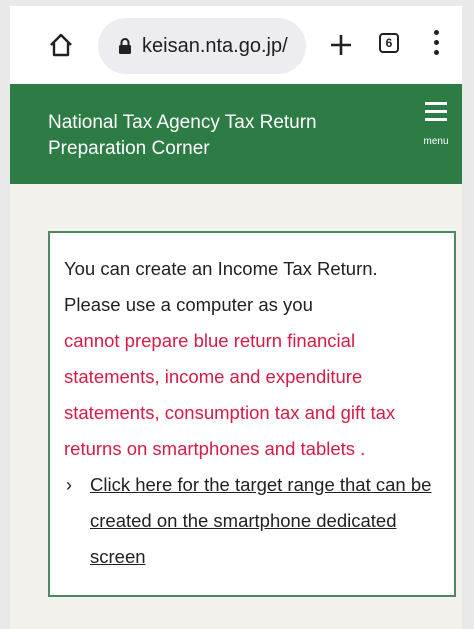  Describe the element at coordinates (125, 46) in the screenshot. I see `lock-icon` at that location.